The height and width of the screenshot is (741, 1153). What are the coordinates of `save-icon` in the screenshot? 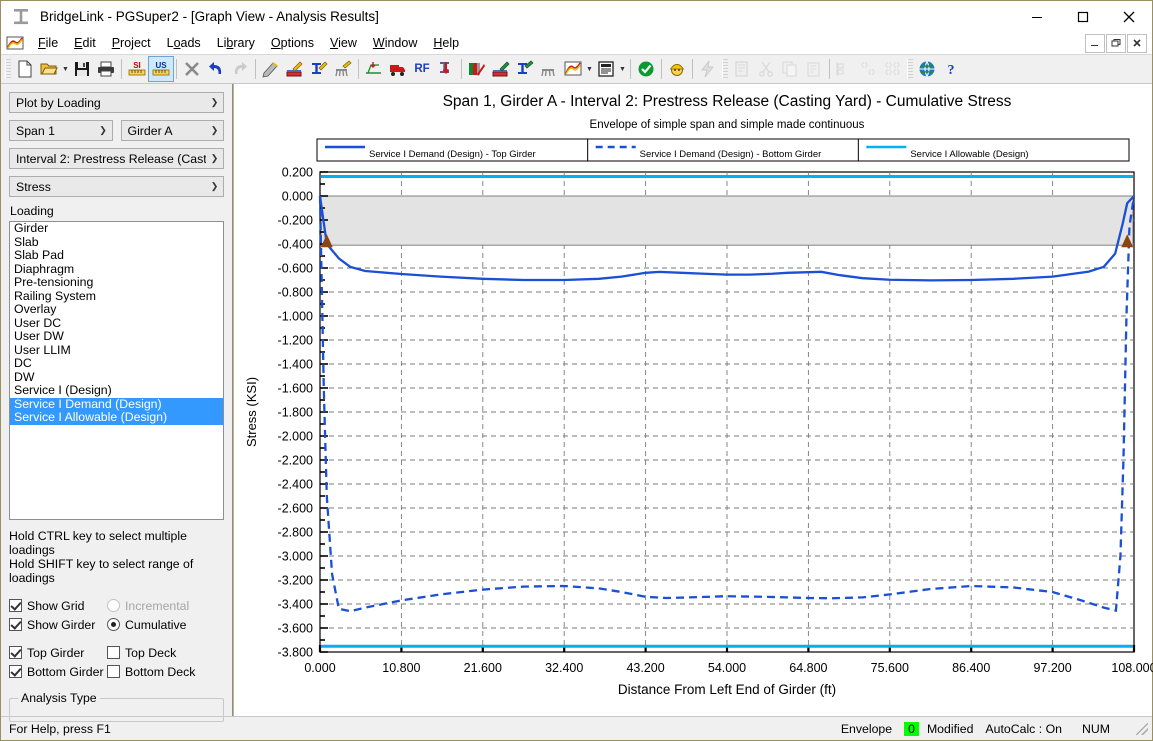 It's located at (82, 69).